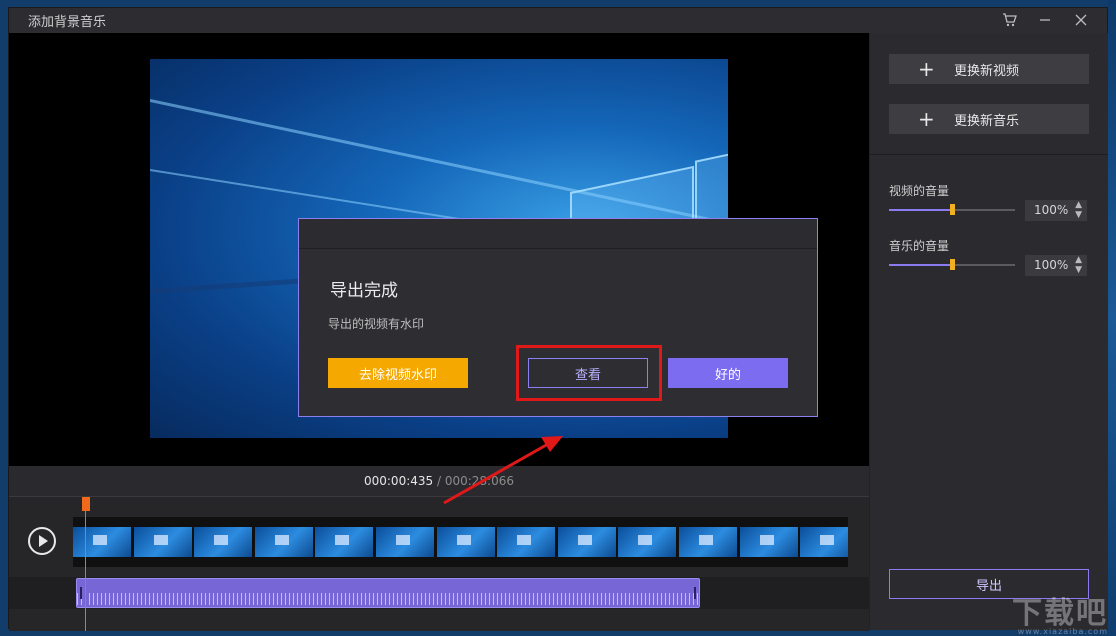 This screenshot has height=636, width=1116. Describe the element at coordinates (503, 470) in the screenshot. I see `annotation-arrow` at that location.